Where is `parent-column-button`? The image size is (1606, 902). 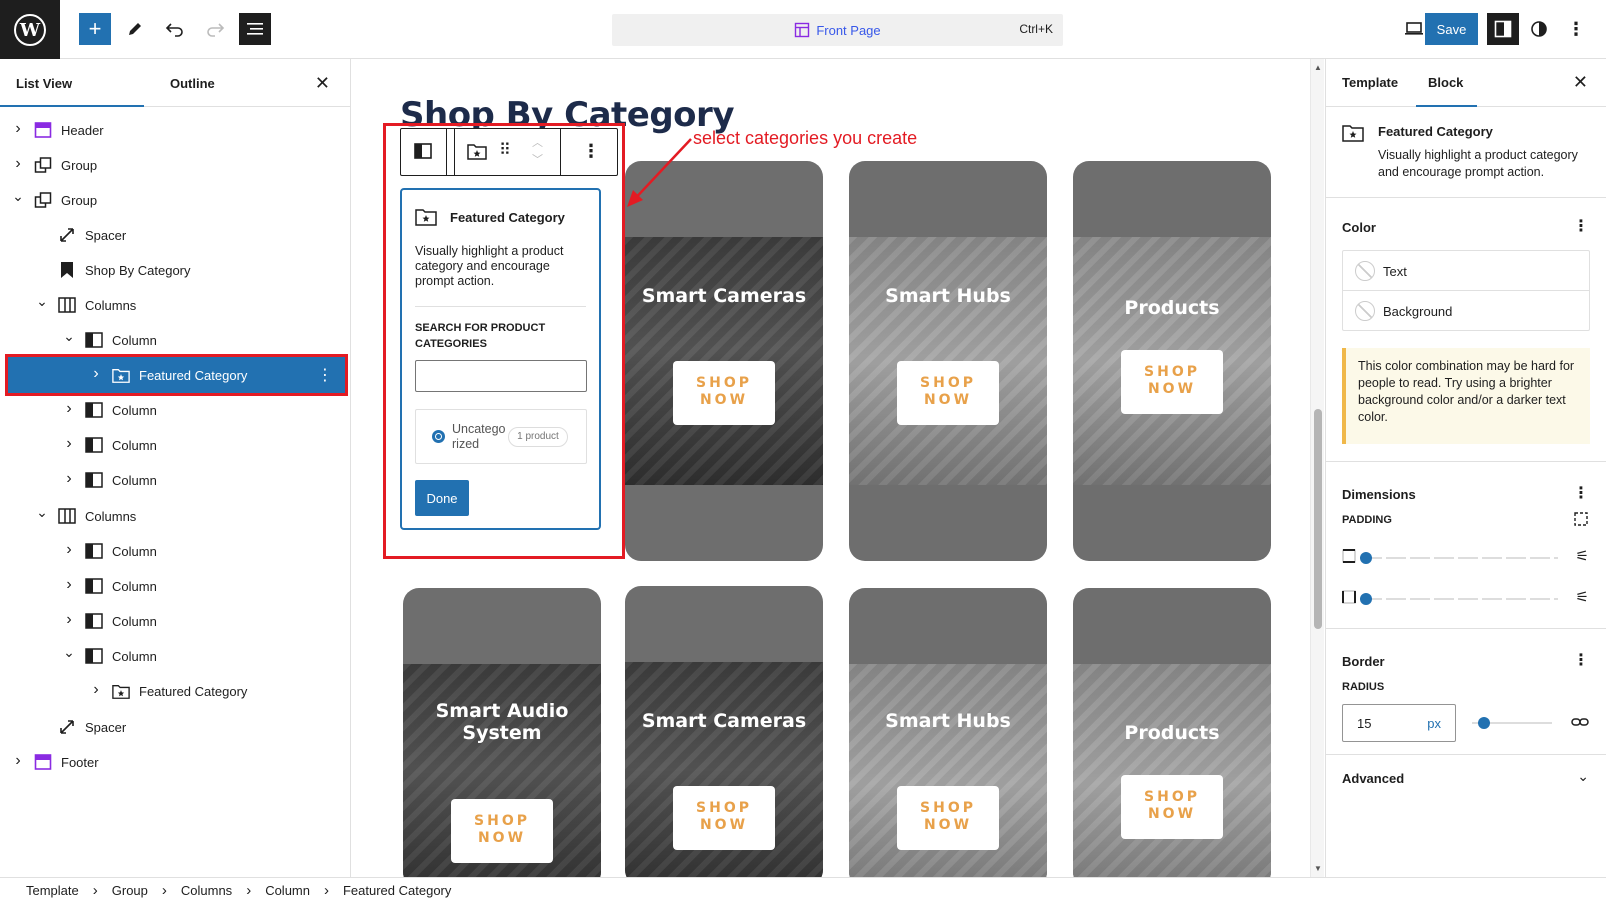
parent-column-button is located at coordinates (424, 152).